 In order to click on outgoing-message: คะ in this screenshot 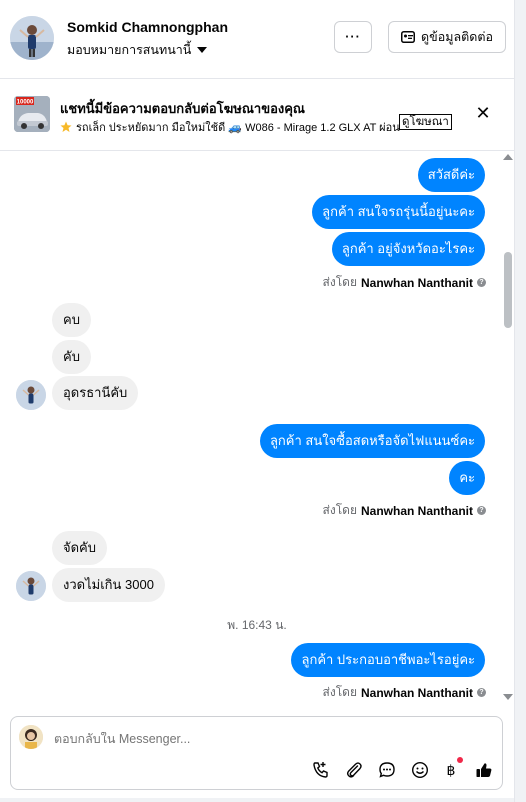, I will do `click(467, 478)`.